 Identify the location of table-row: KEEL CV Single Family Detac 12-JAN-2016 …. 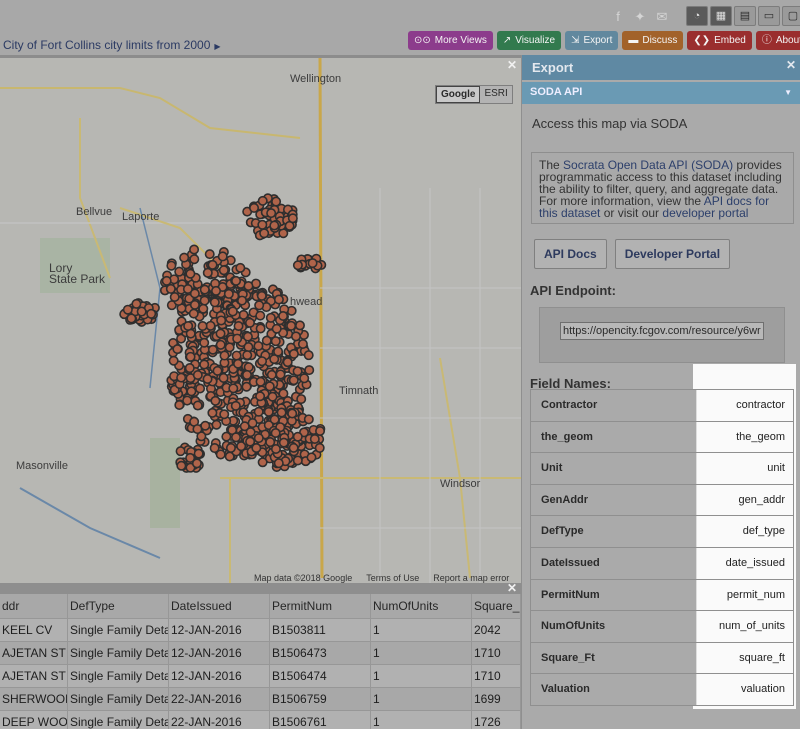
(260, 630).